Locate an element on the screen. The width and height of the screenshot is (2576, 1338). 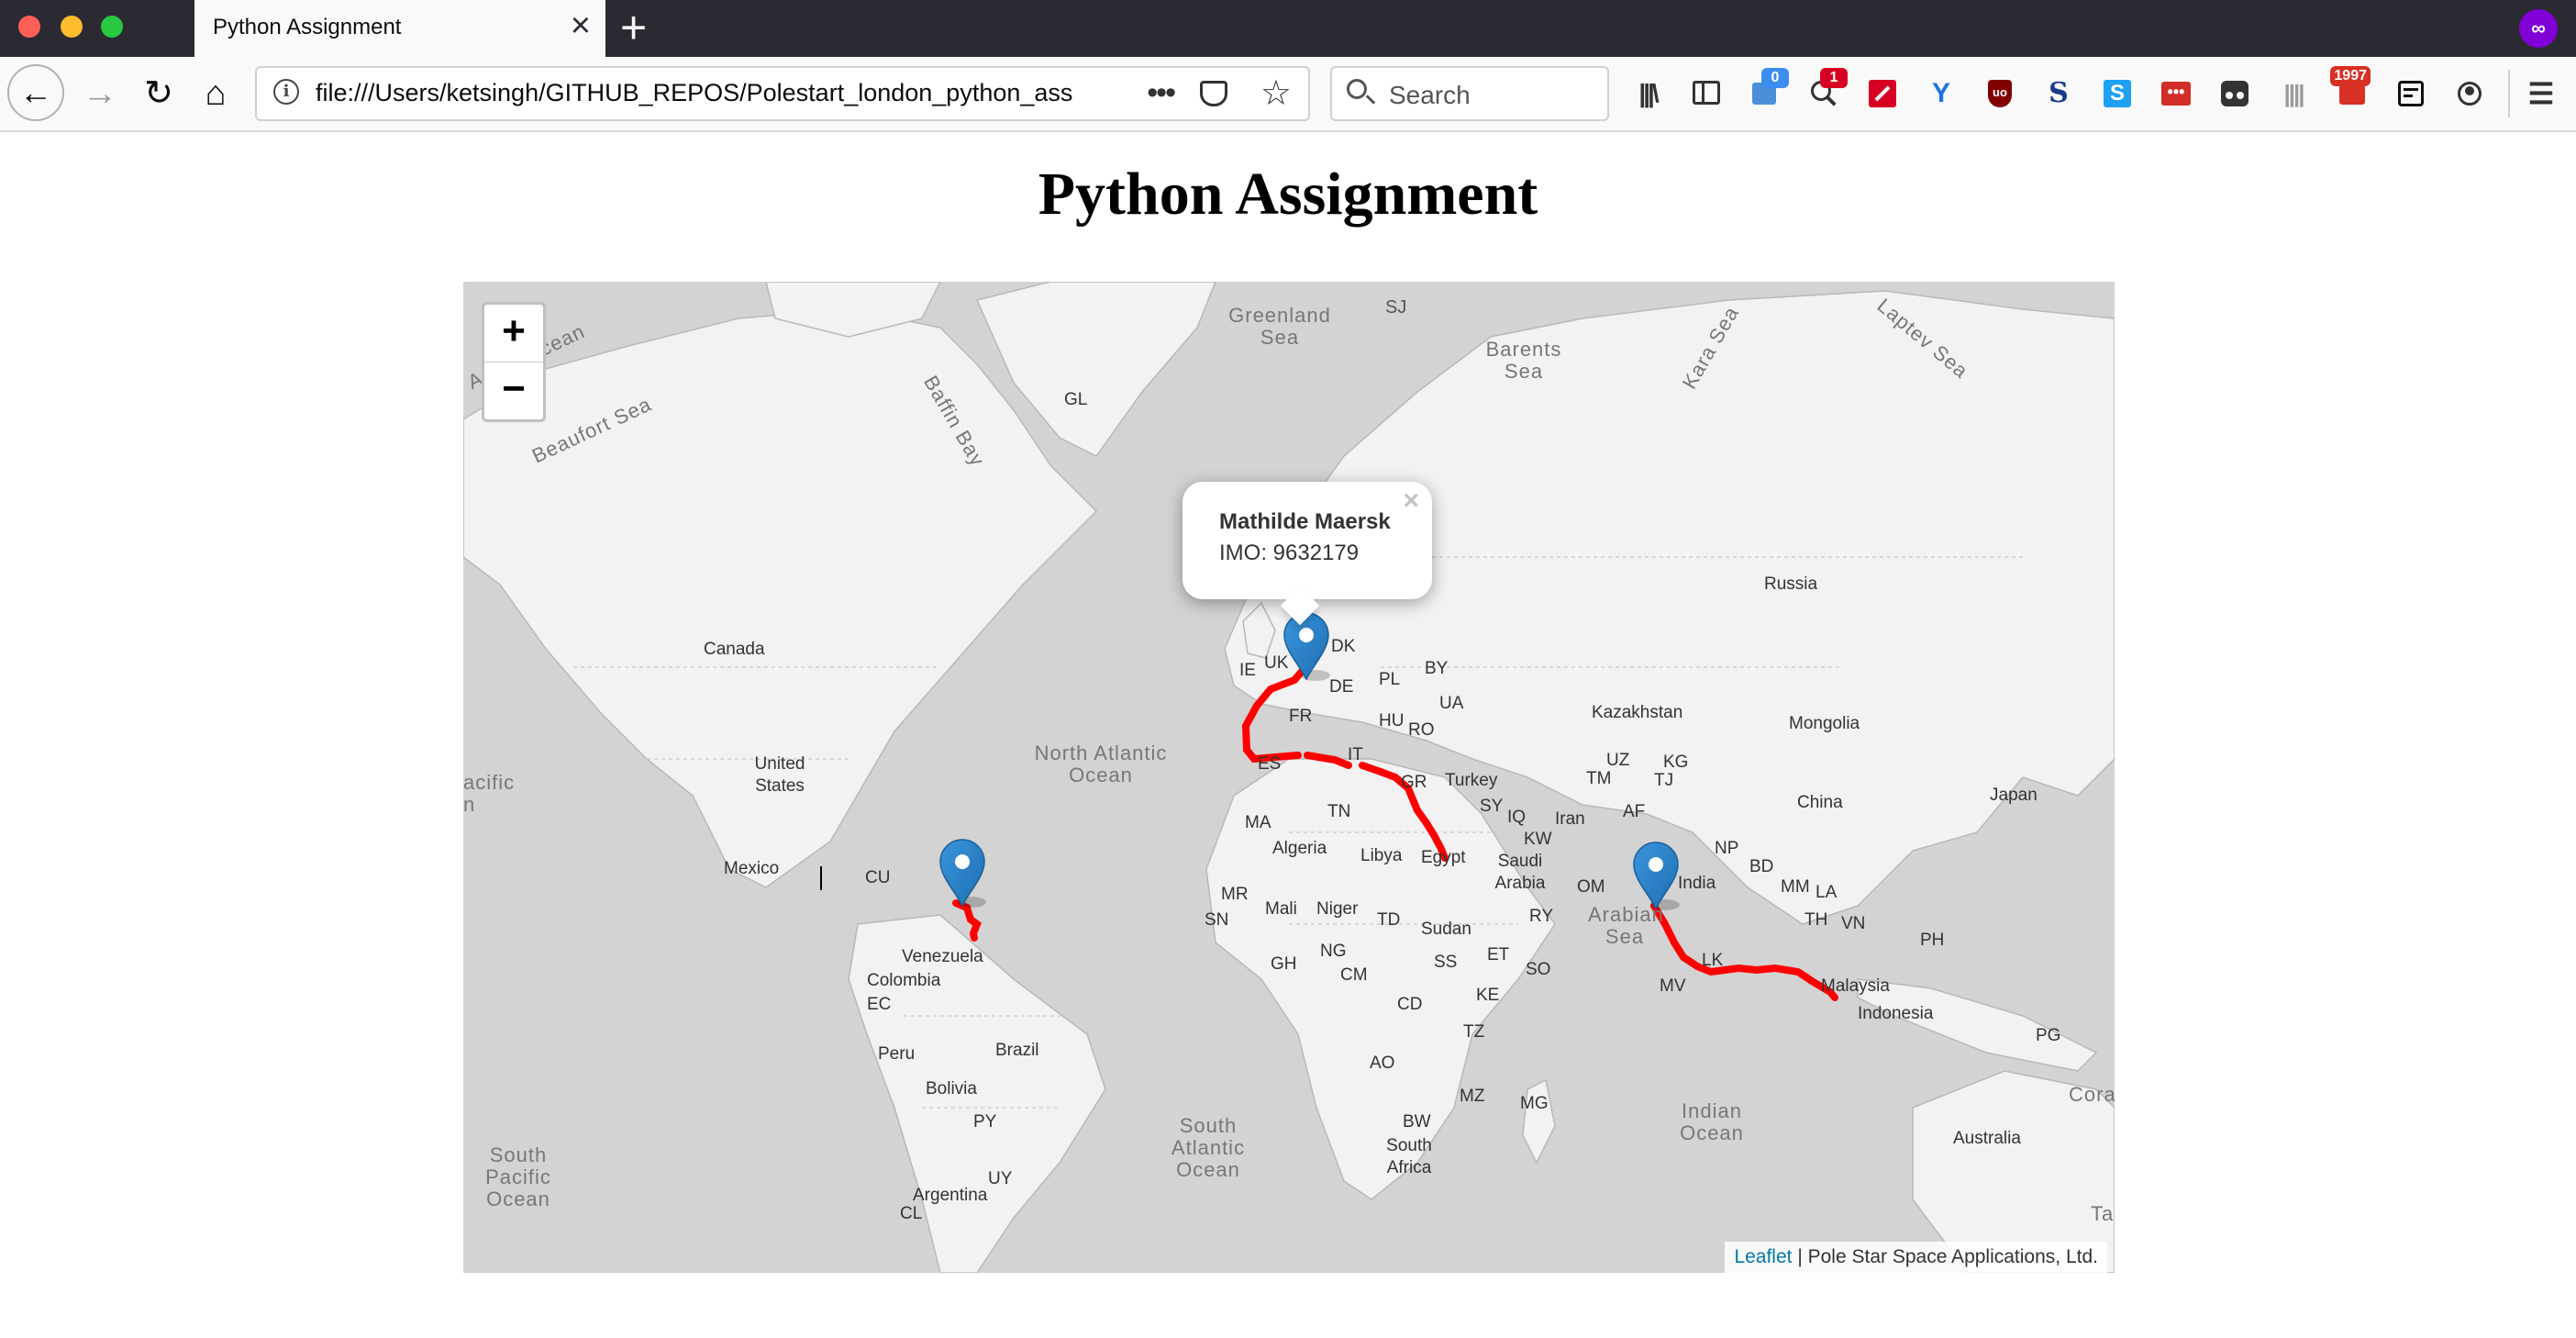
label-py: PY is located at coordinates (985, 1122).